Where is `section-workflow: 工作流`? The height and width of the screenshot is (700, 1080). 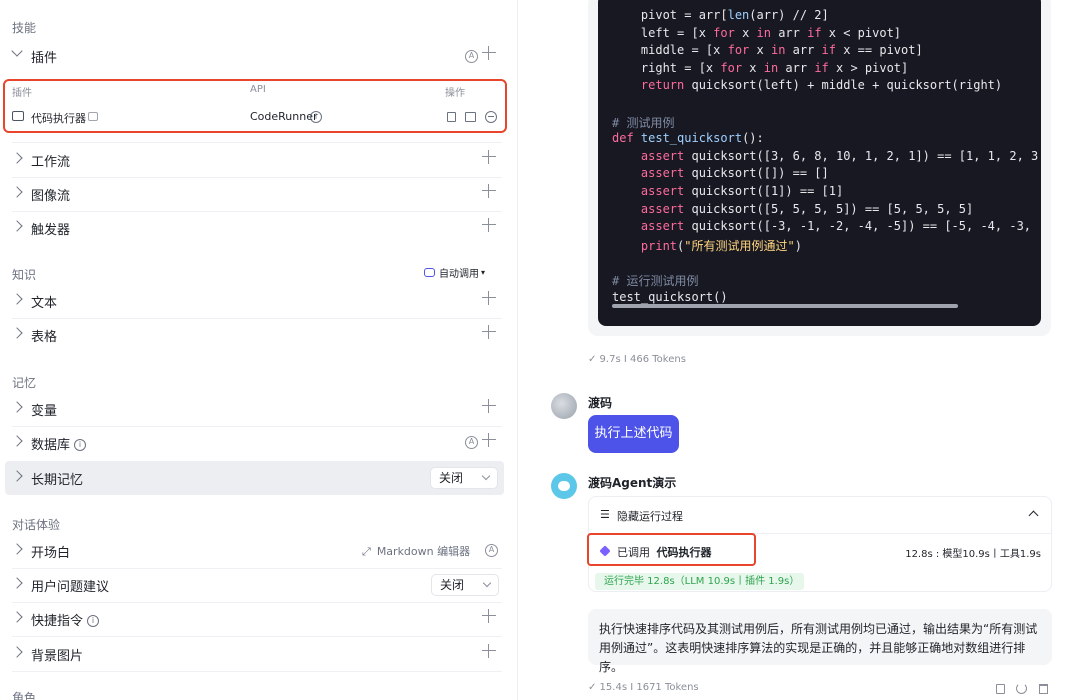 section-workflow: 工作流 is located at coordinates (253, 160).